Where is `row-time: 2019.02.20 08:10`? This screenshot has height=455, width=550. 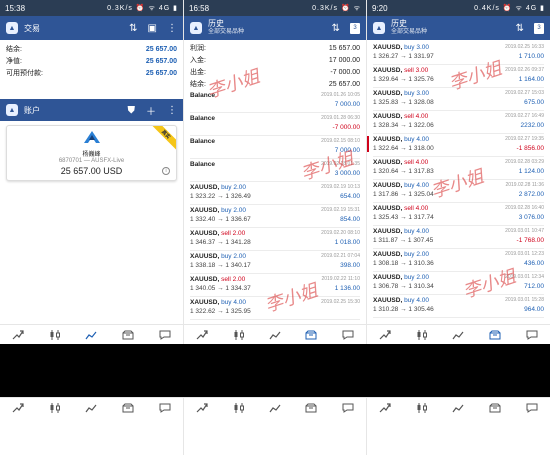
row-time: 2019.02.20 08:10 is located at coordinates (340, 233).